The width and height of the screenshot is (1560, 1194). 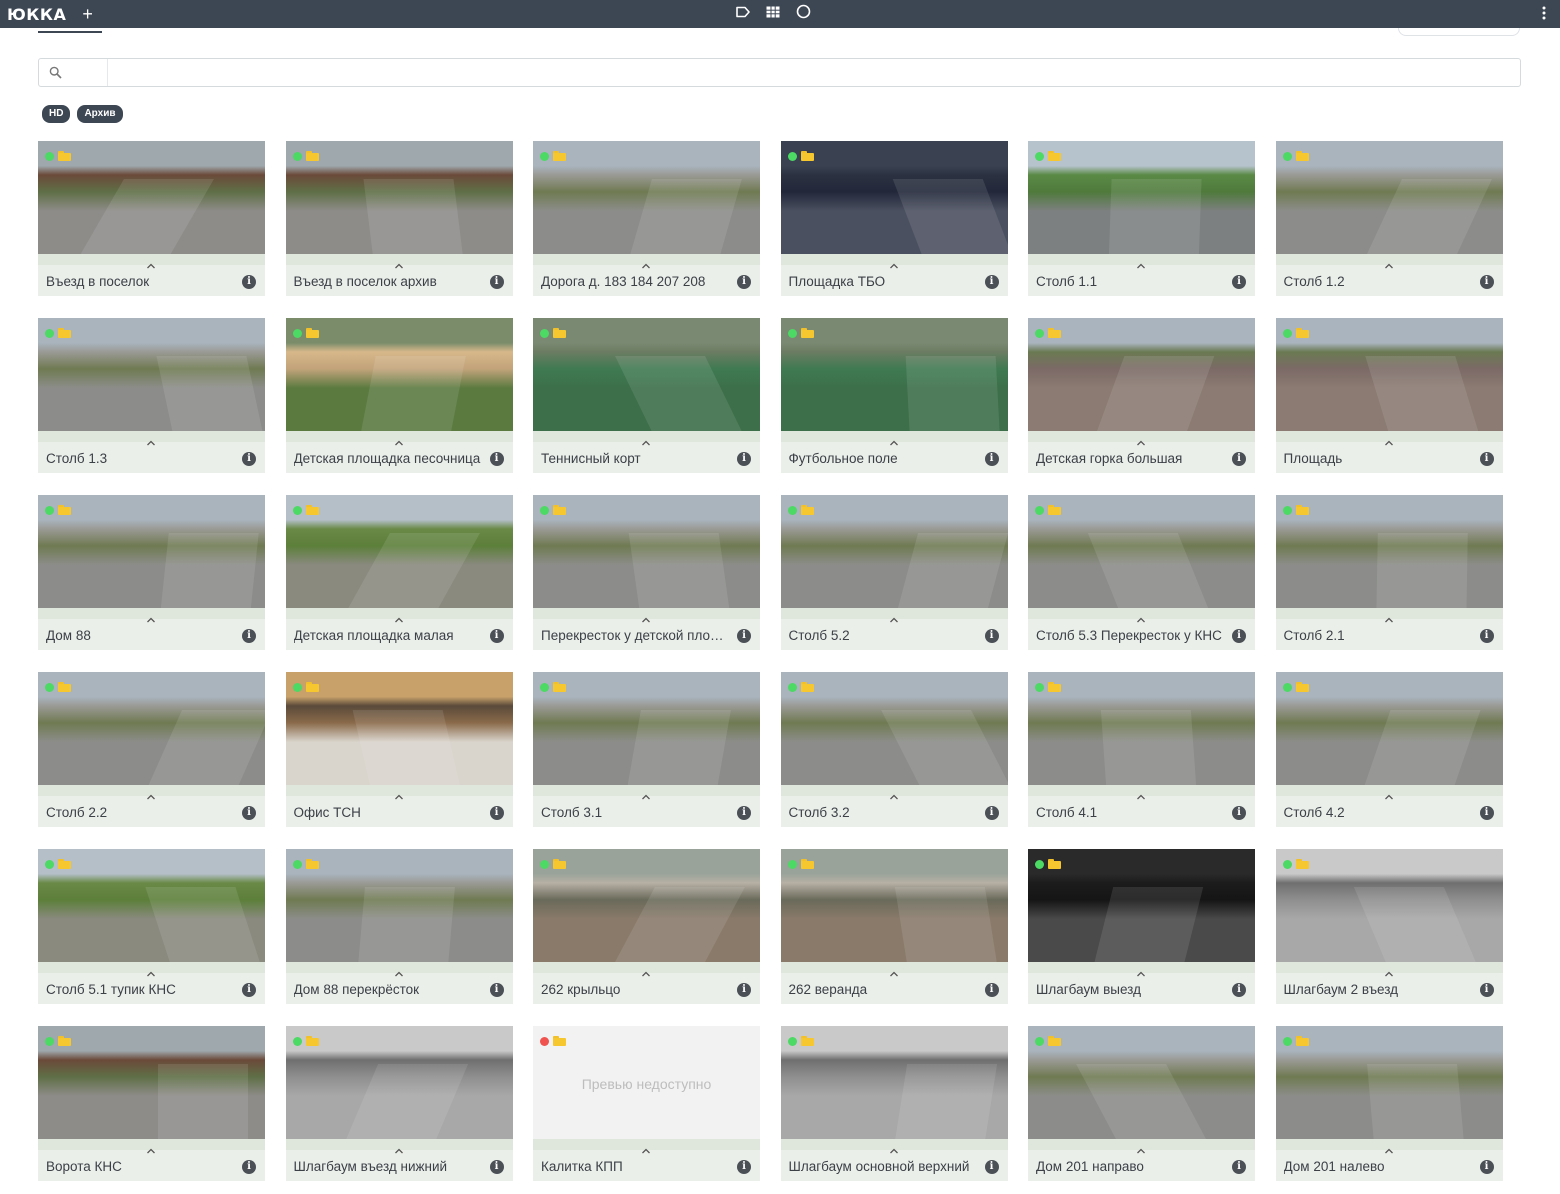 What do you see at coordinates (811, 72) in the screenshot?
I see `search-input` at bounding box center [811, 72].